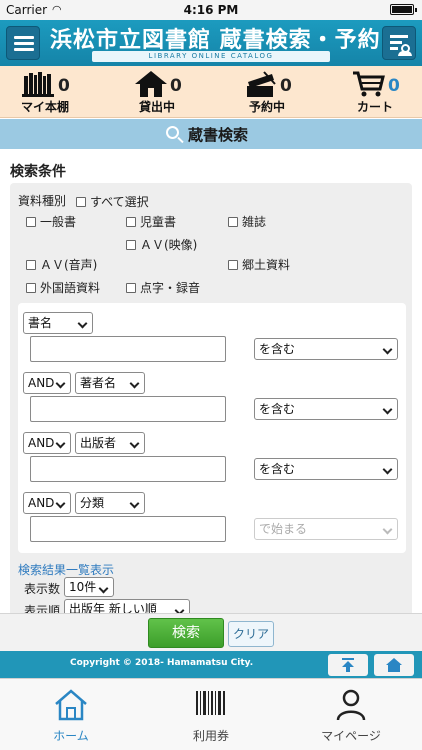 The width and height of the screenshot is (422, 750). I want to click on material-type-label: 資料種別, so click(42, 201).